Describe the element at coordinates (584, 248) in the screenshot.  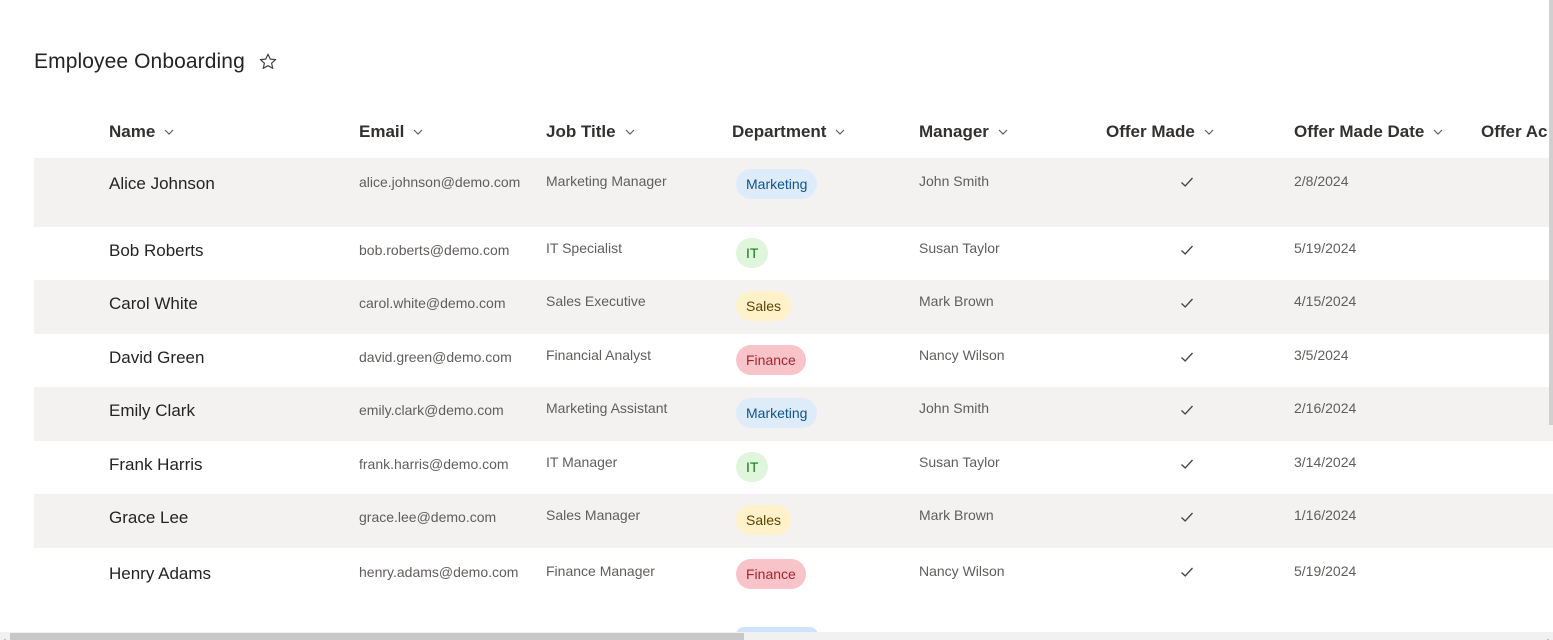
I see `job-title: IT Specialist` at that location.